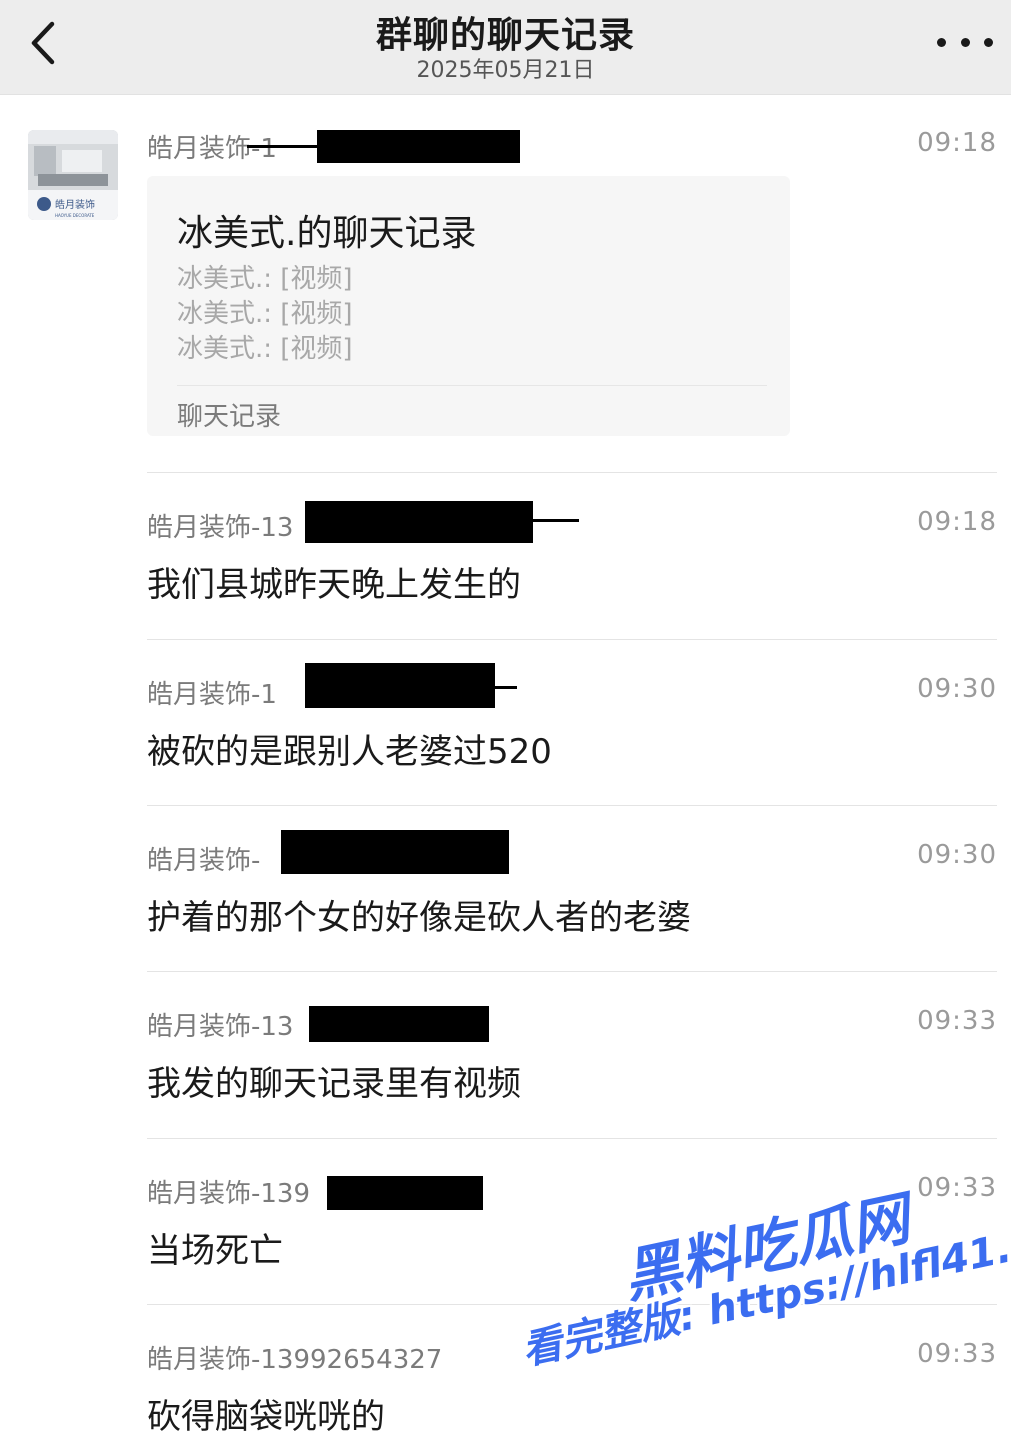 Image resolution: width=1011 pixels, height=1443 pixels. I want to click on message-item: 皓月装饰-13 09:33 我发的聊天记录里有视频, so click(572, 1066).